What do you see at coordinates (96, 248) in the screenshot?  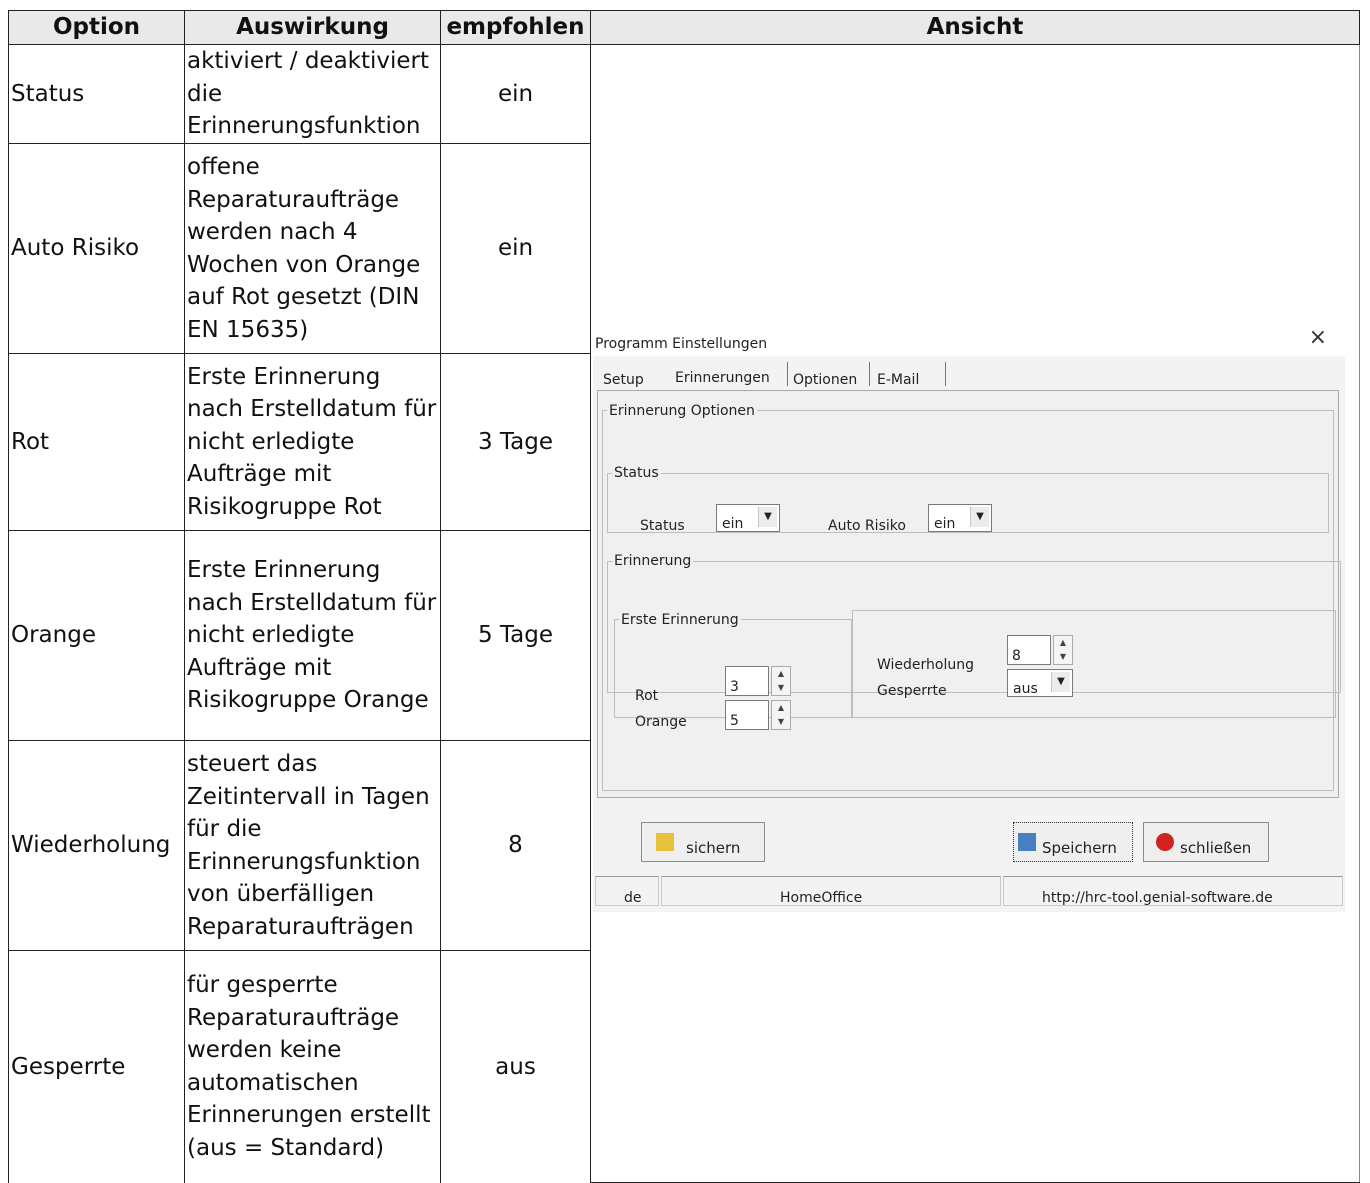 I see `option-cell: Auto Risiko` at bounding box center [96, 248].